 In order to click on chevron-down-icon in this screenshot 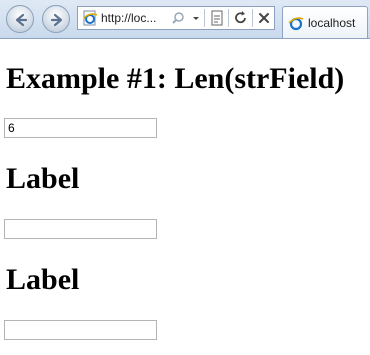, I will do `click(196, 18)`.